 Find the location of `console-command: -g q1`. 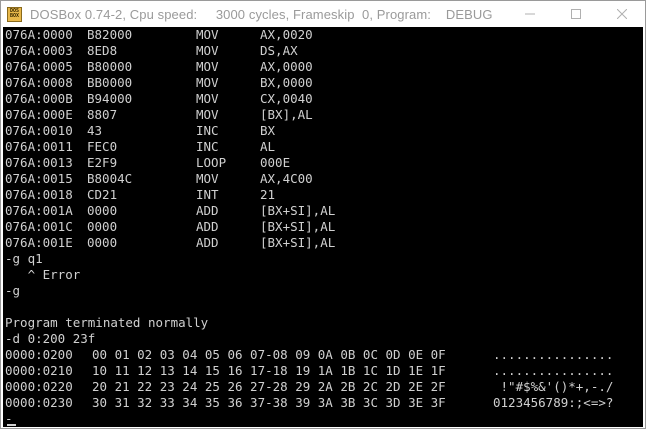

console-command: -g q1 is located at coordinates (24, 258).